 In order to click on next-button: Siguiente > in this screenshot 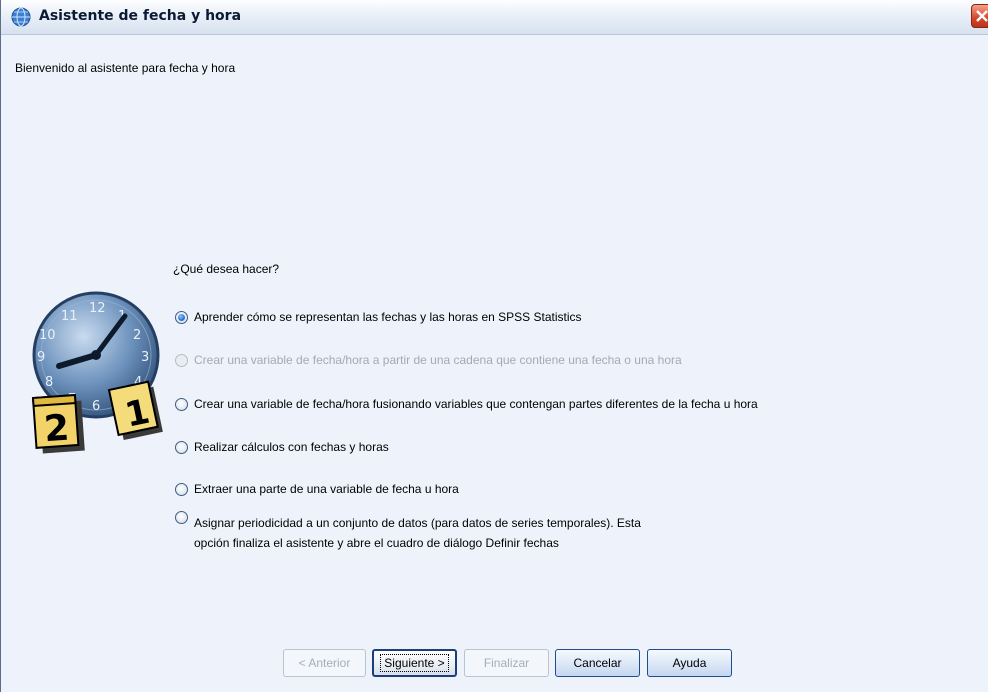, I will do `click(414, 663)`.